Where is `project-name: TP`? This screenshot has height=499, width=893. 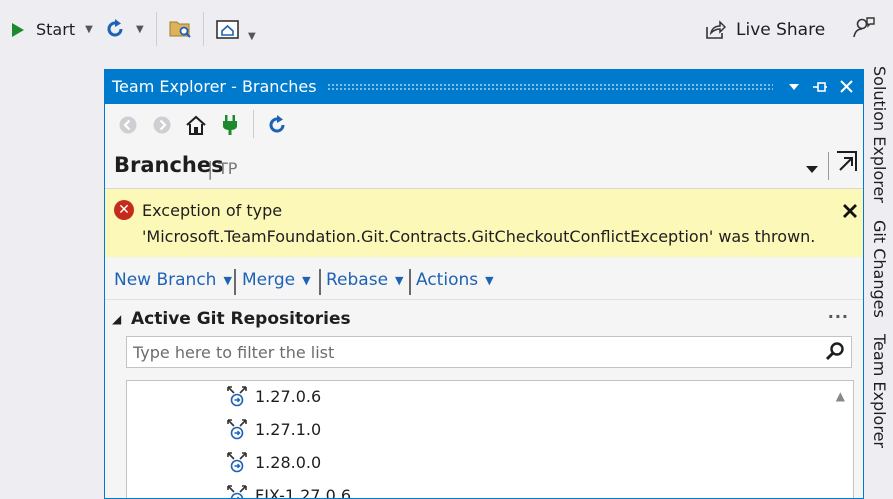
project-name: TP is located at coordinates (227, 168).